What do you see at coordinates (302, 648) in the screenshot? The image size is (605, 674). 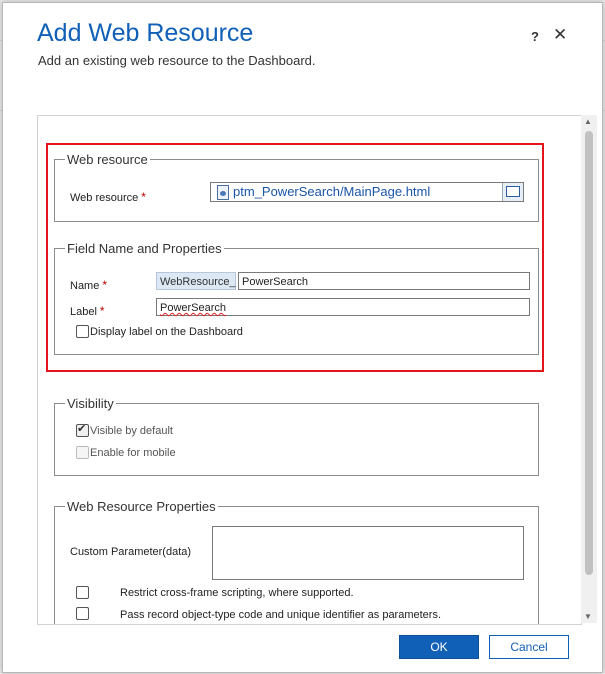 I see `dialog-footer: OK Cancel` at bounding box center [302, 648].